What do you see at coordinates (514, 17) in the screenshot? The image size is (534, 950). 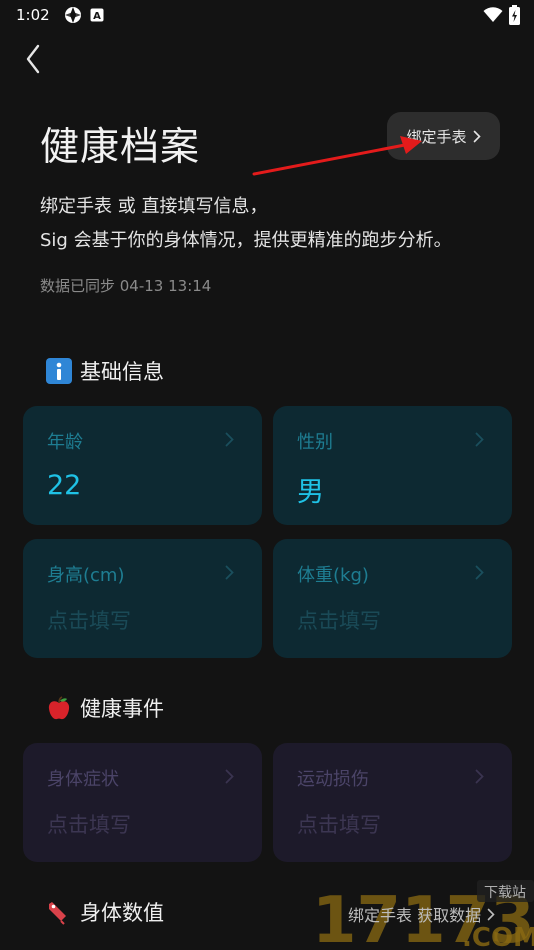 I see `battery-icon` at bounding box center [514, 17].